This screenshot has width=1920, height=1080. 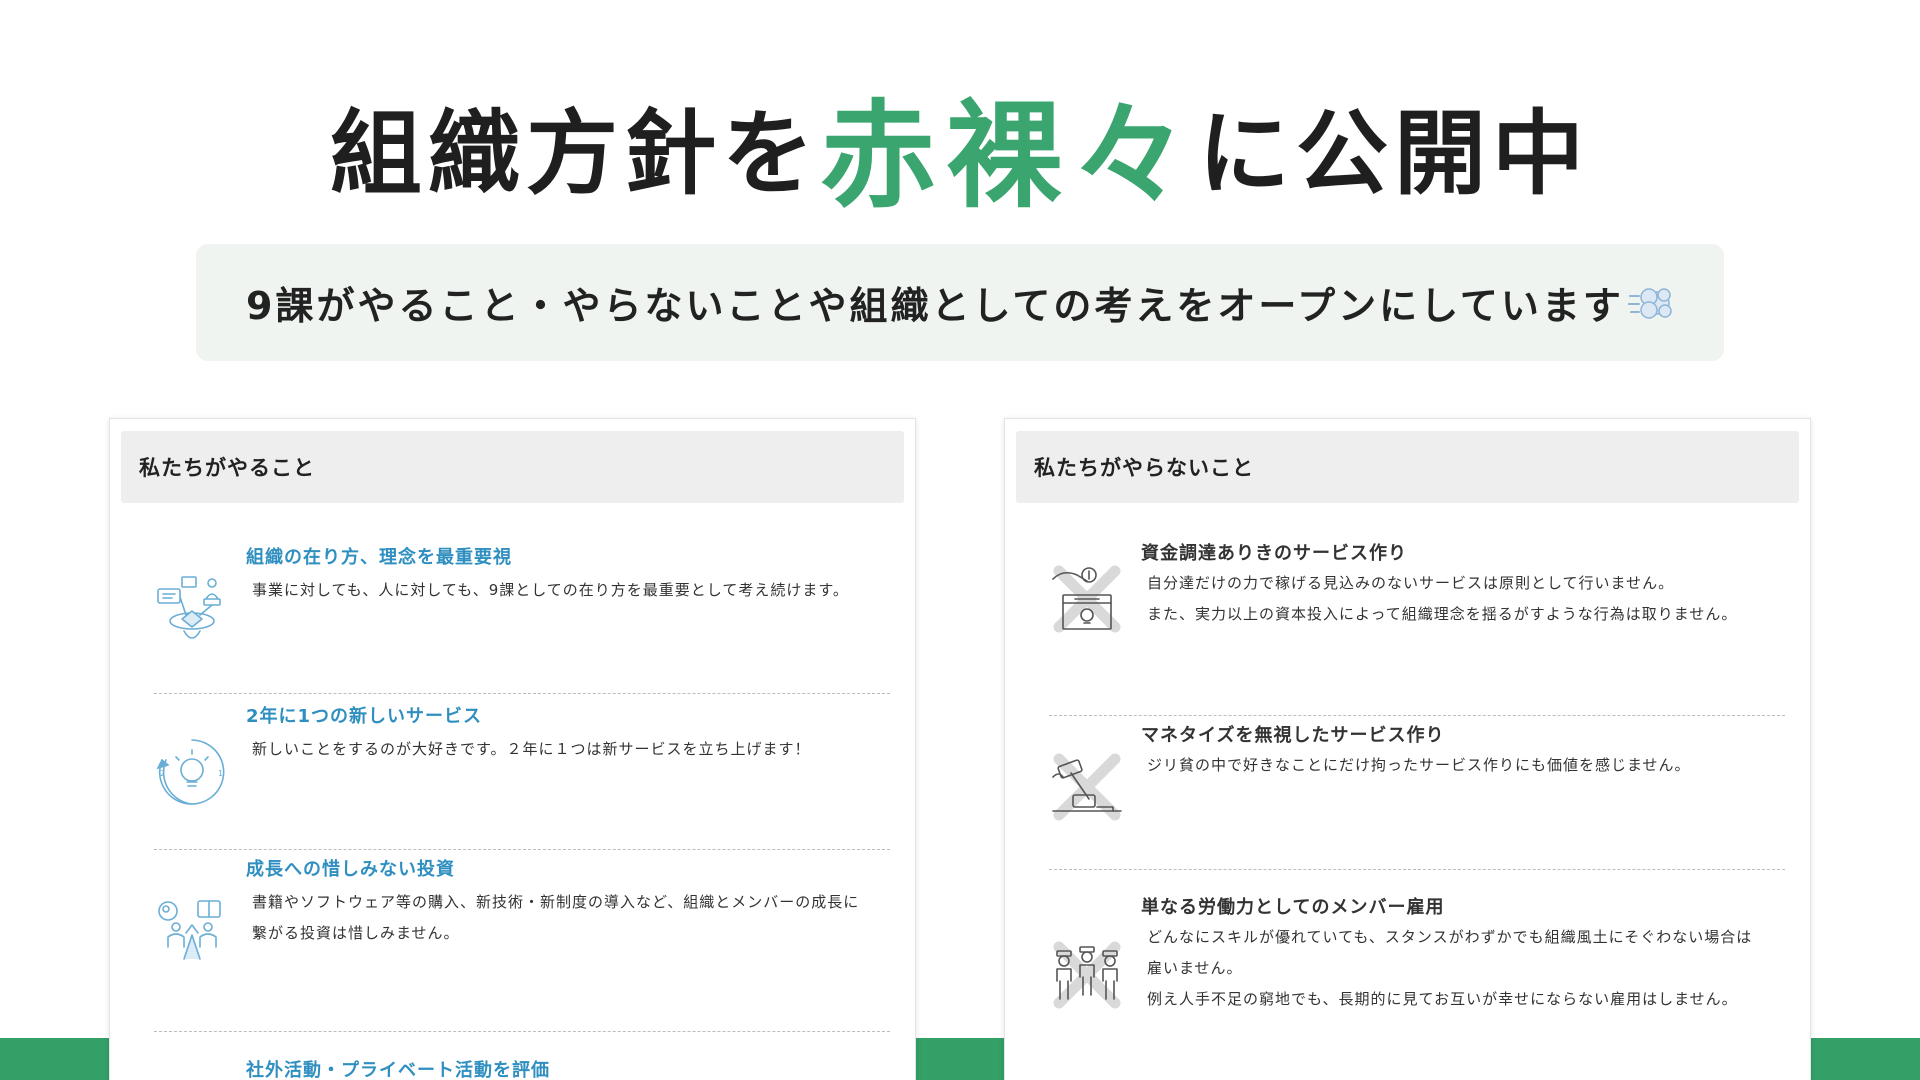 I want to click on funding-box-crossed-icon, so click(x=1087, y=599).